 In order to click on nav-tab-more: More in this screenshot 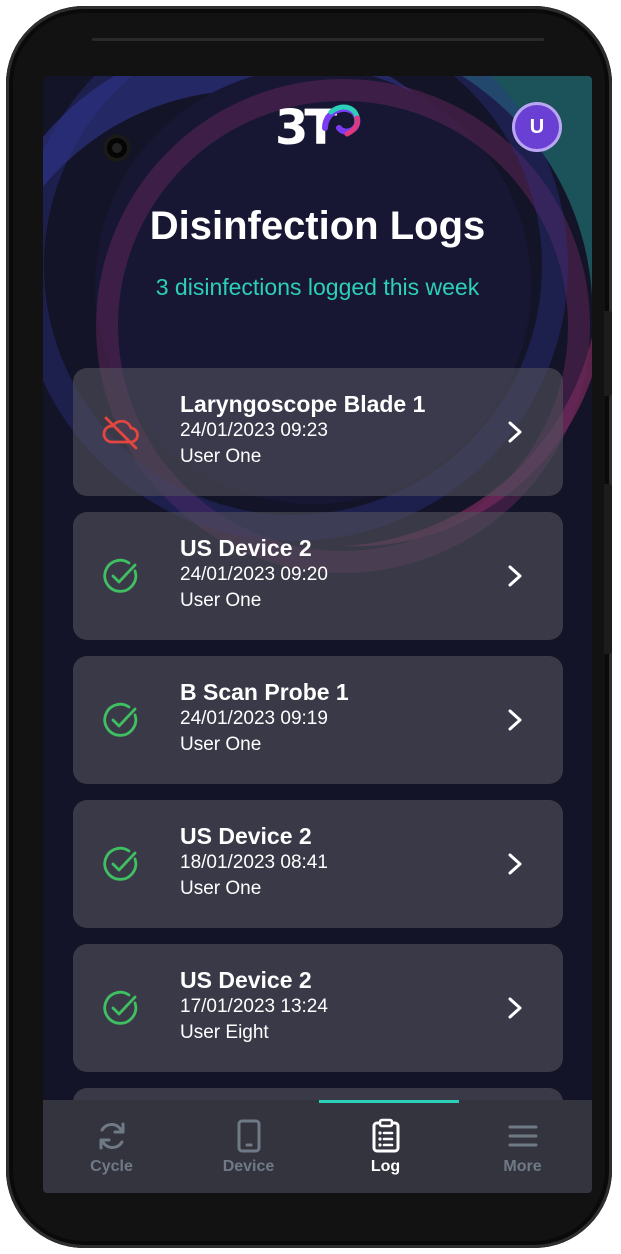, I will do `click(522, 1152)`.